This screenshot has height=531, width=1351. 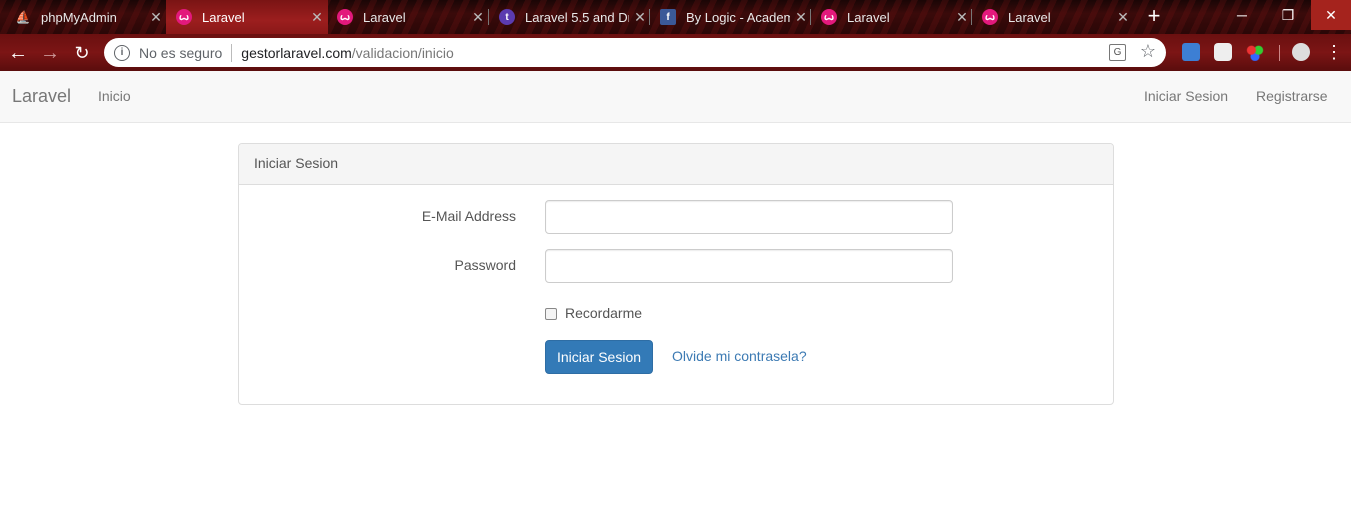 I want to click on cube-extension-icon, so click(x=1223, y=52).